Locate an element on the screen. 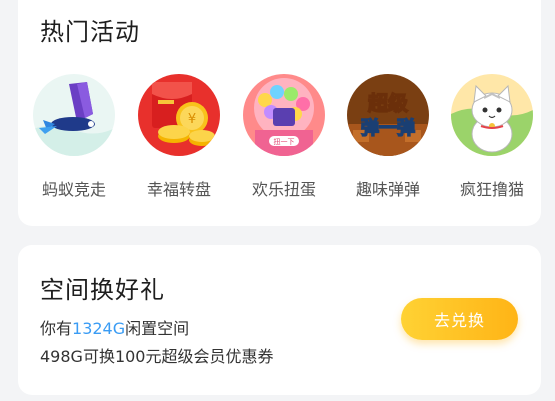  activity-cat: 疯狂撸猫 is located at coordinates (492, 137).